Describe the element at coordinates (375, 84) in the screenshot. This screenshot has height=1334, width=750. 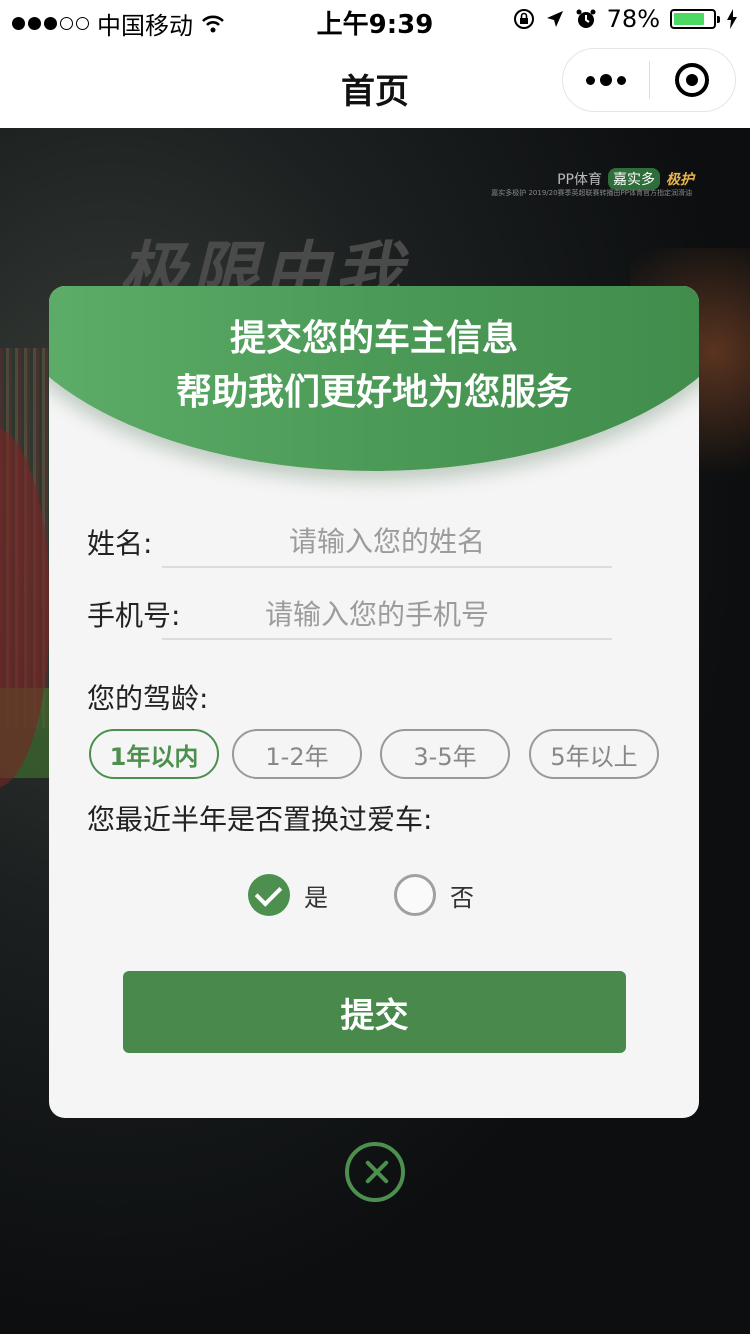
I see `nav-bar: 首页` at that location.